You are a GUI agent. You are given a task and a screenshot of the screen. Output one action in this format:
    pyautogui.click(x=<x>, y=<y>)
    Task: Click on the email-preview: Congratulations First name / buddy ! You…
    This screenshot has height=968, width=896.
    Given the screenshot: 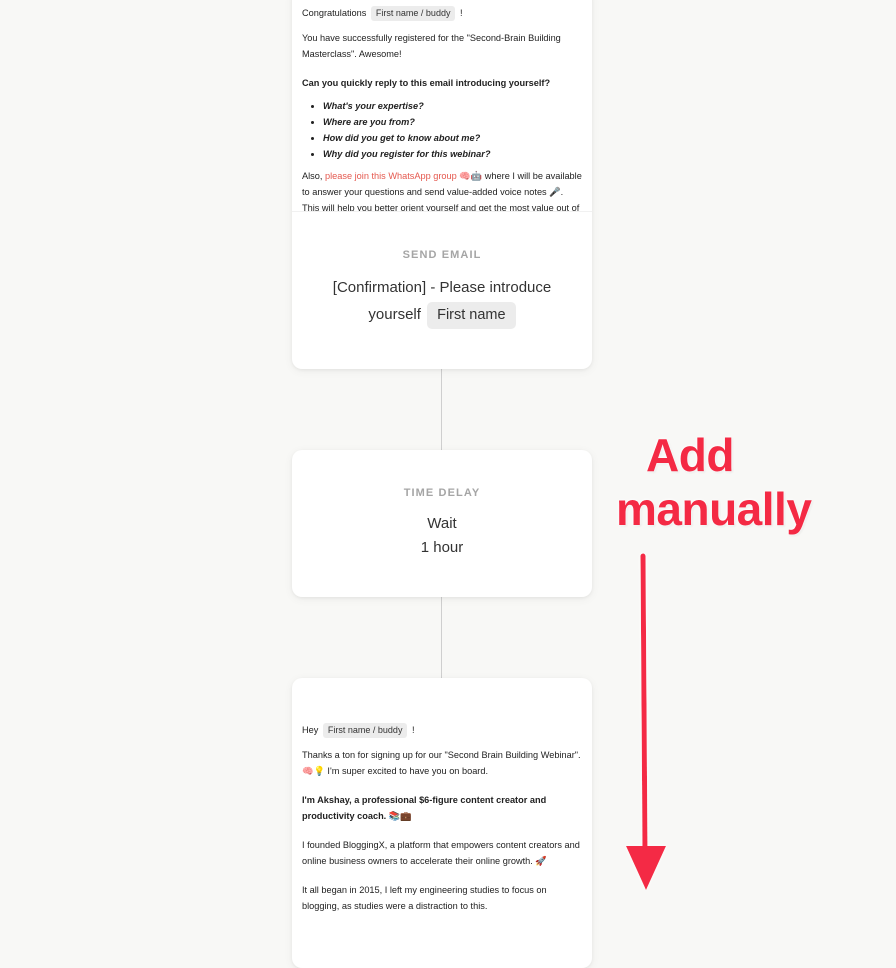 What is the action you would take?
    pyautogui.click(x=442, y=105)
    